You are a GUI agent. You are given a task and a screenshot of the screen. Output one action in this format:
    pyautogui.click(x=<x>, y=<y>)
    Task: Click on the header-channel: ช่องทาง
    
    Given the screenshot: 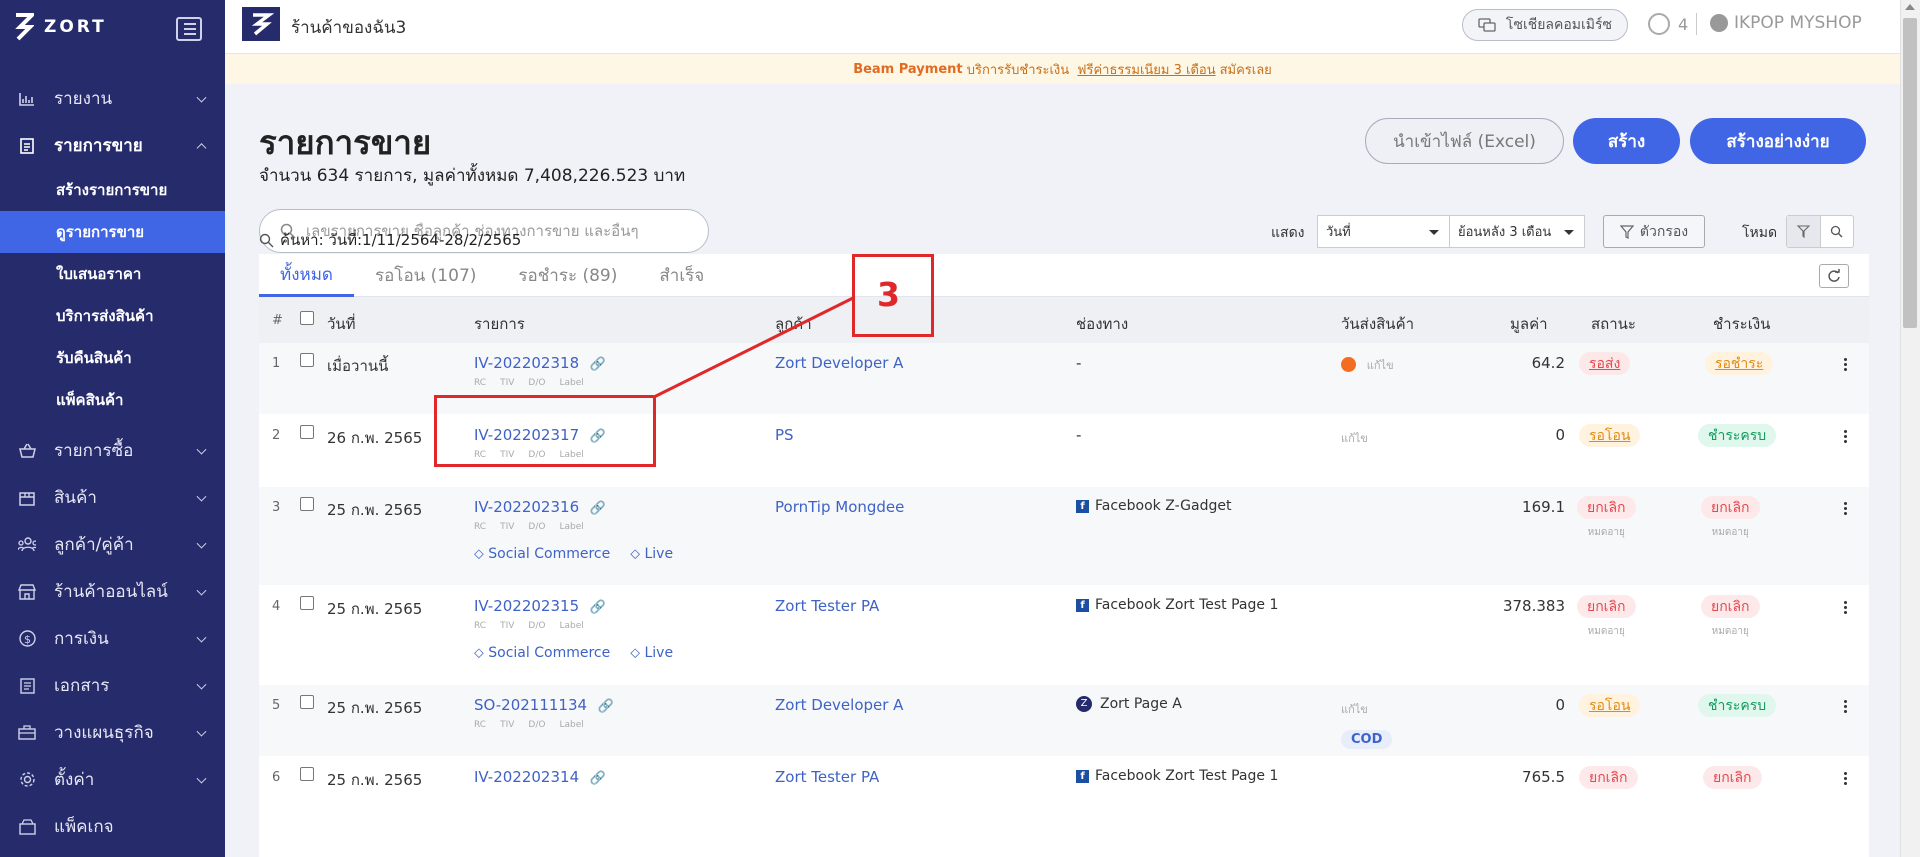 What is the action you would take?
    pyautogui.click(x=1102, y=324)
    